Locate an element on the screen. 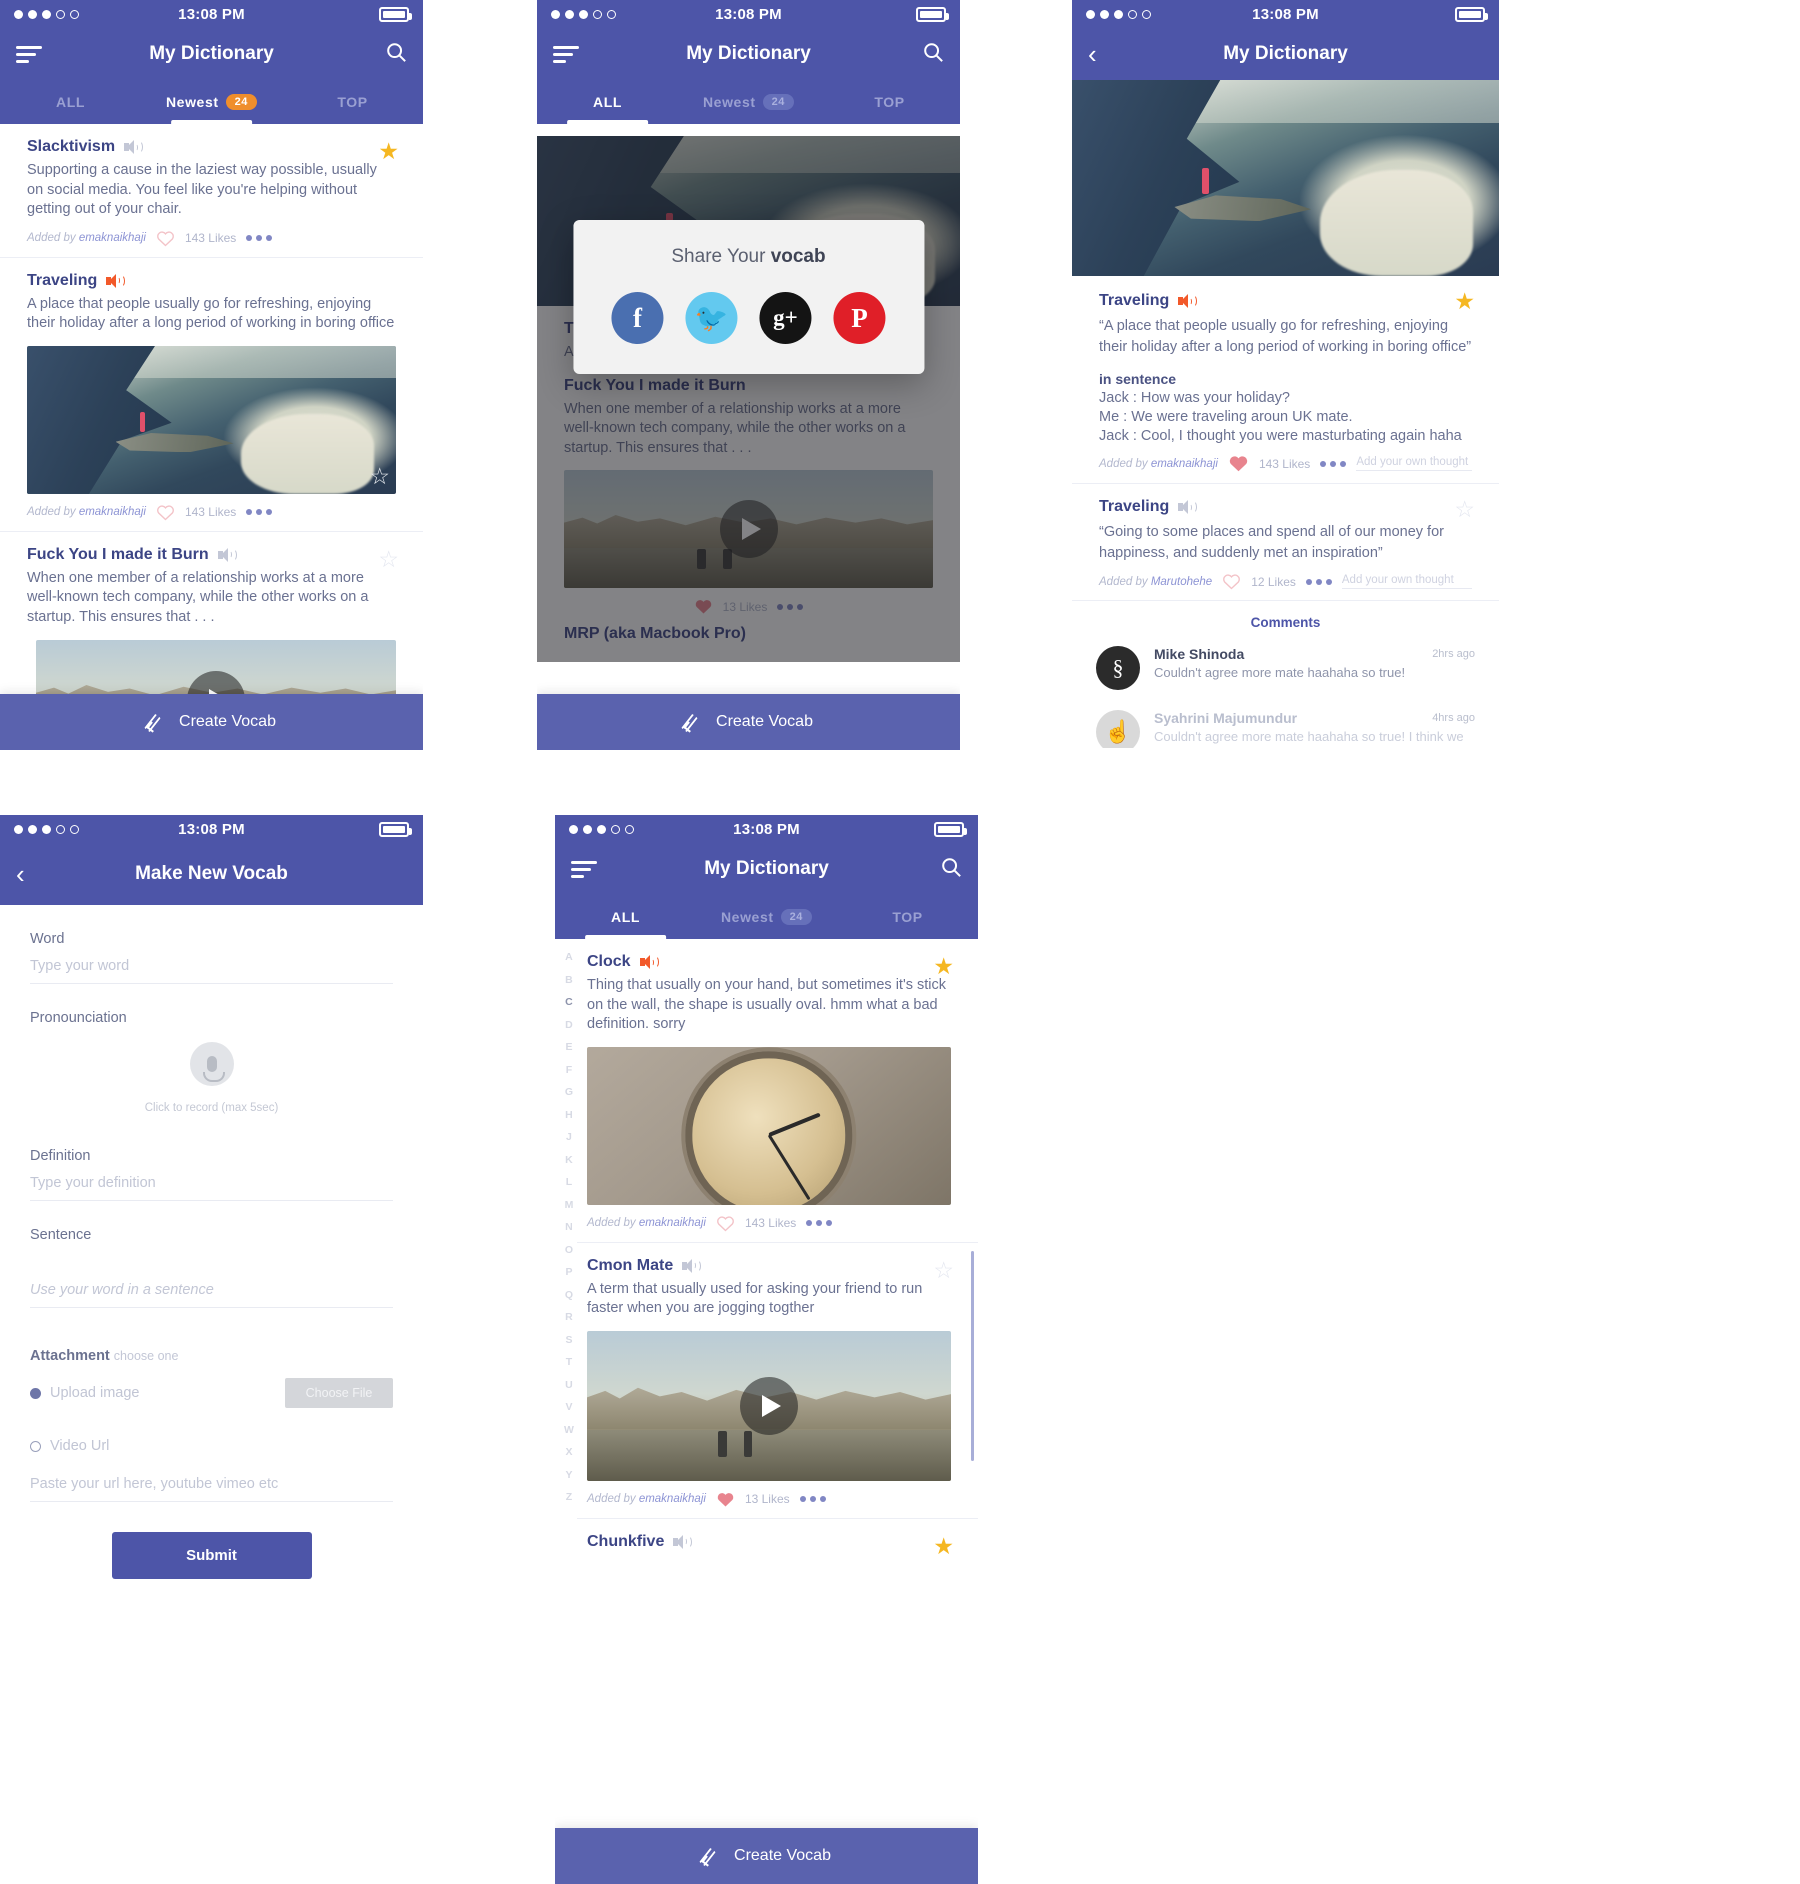  alphabet-index-letter: F is located at coordinates (569, 1071).